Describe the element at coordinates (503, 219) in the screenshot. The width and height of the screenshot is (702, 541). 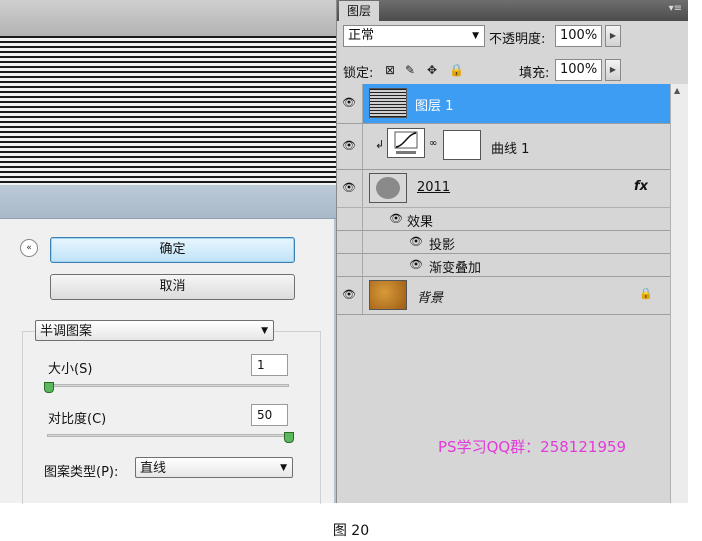
I see `effects-row: 👁 效果` at that location.